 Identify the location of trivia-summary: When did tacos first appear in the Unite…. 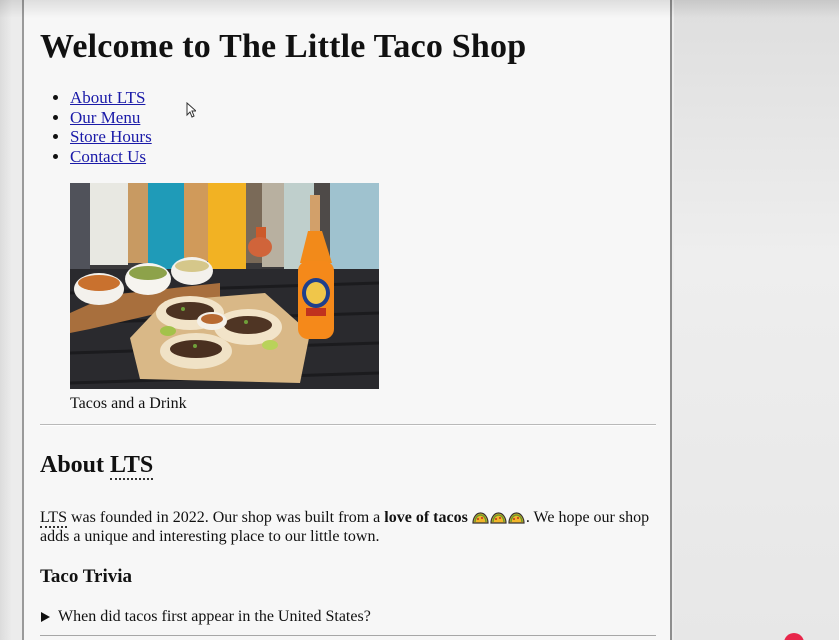
(348, 617).